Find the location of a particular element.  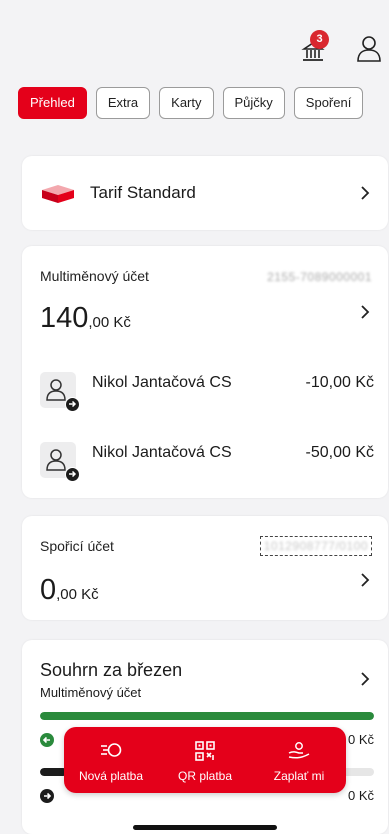

account-label: Multiměnový účet is located at coordinates (94, 276).